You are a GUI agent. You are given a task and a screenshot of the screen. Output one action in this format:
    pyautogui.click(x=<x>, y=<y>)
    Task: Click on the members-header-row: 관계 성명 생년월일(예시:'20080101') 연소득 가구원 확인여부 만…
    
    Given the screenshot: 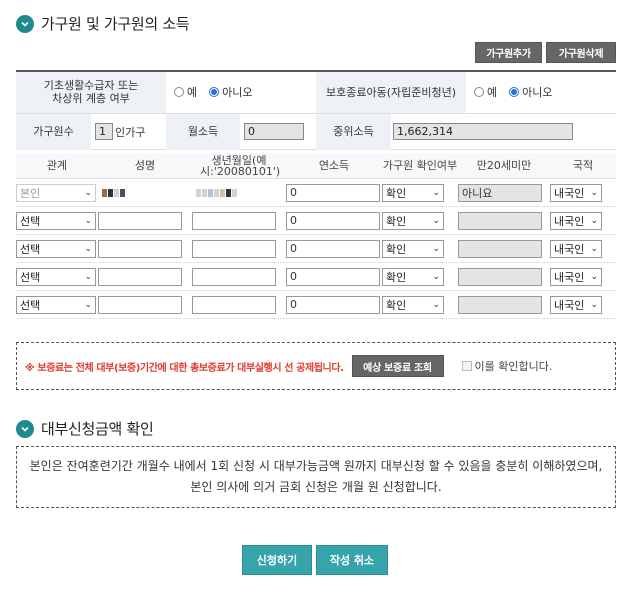 What is the action you would take?
    pyautogui.click(x=316, y=166)
    